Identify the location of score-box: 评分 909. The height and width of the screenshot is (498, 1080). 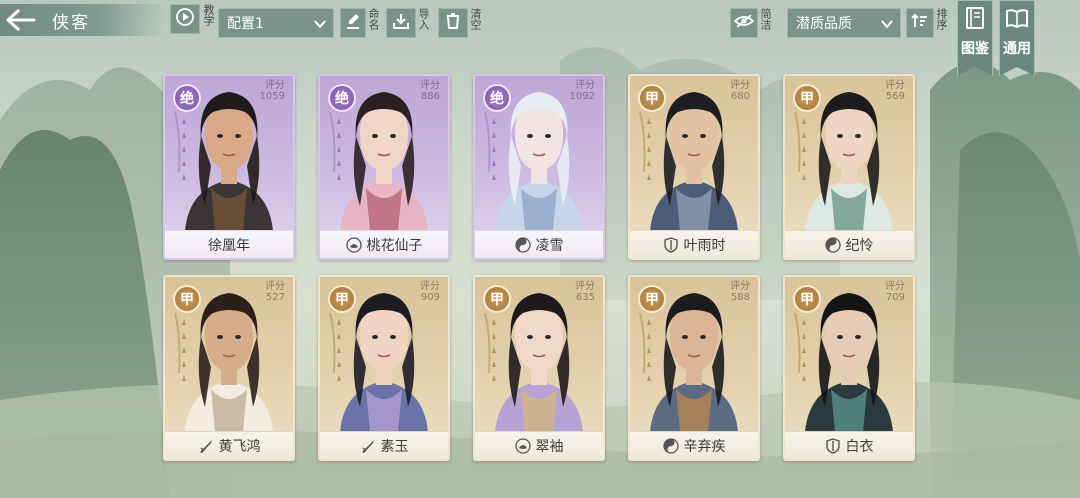
(430, 292).